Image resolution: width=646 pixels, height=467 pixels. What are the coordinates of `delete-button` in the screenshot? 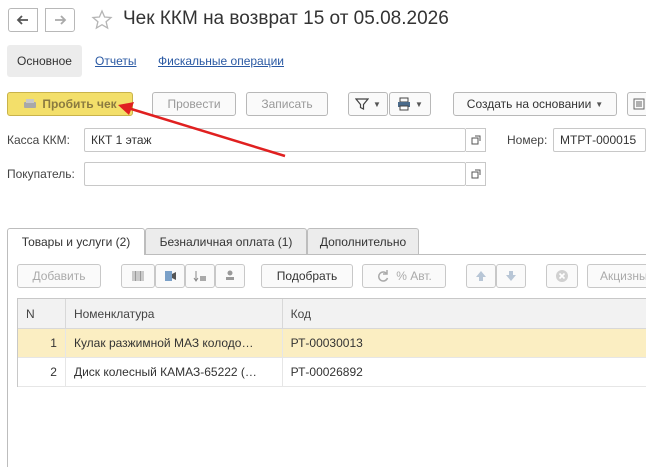 It's located at (562, 276).